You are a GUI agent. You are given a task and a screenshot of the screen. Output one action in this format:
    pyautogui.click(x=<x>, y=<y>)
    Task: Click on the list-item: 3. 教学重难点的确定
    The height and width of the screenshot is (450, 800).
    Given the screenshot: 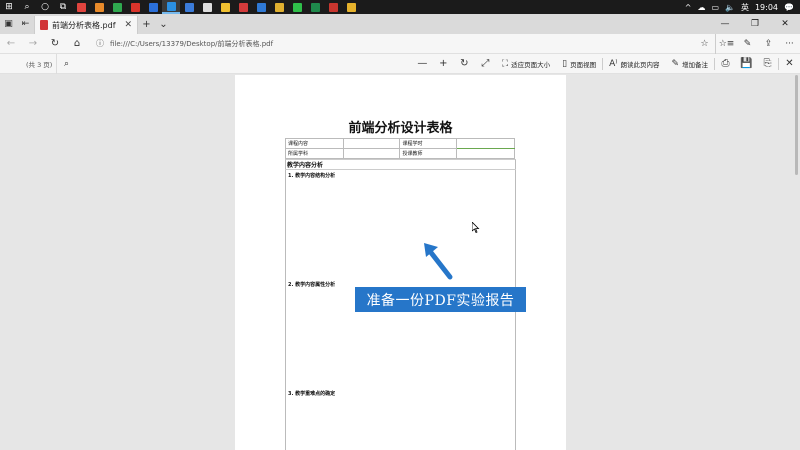 What is the action you would take?
    pyautogui.click(x=312, y=394)
    